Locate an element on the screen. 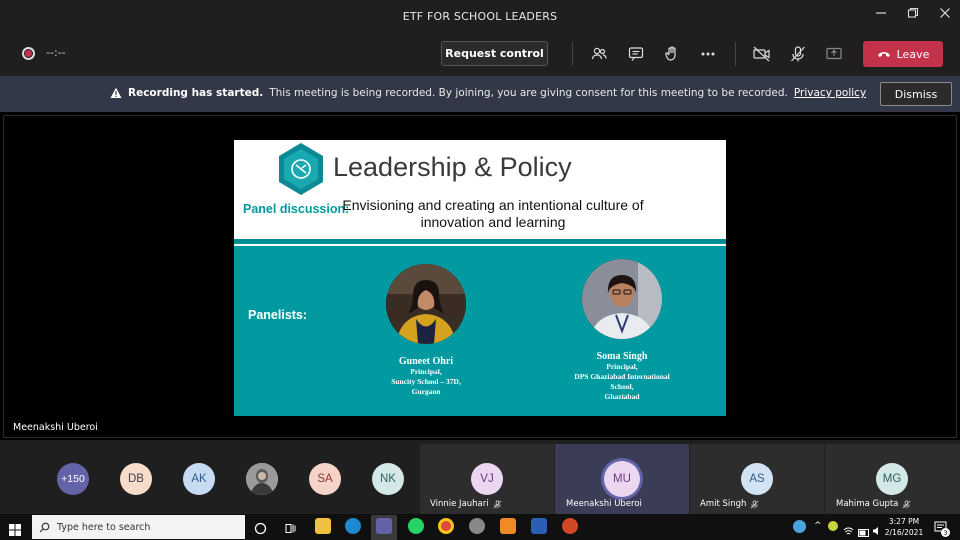 This screenshot has height=540, width=960. word-icon is located at coordinates (539, 526).